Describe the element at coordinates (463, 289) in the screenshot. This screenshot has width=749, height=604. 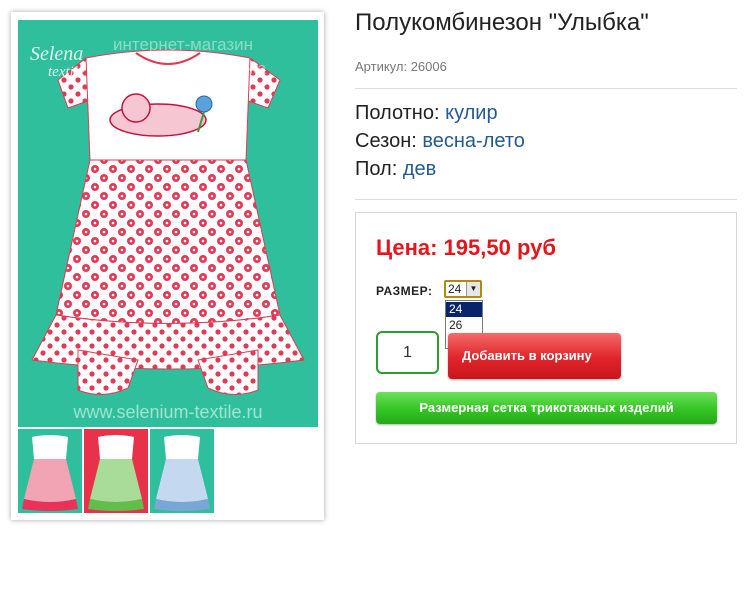
I see `size-select: 24 ▼` at that location.